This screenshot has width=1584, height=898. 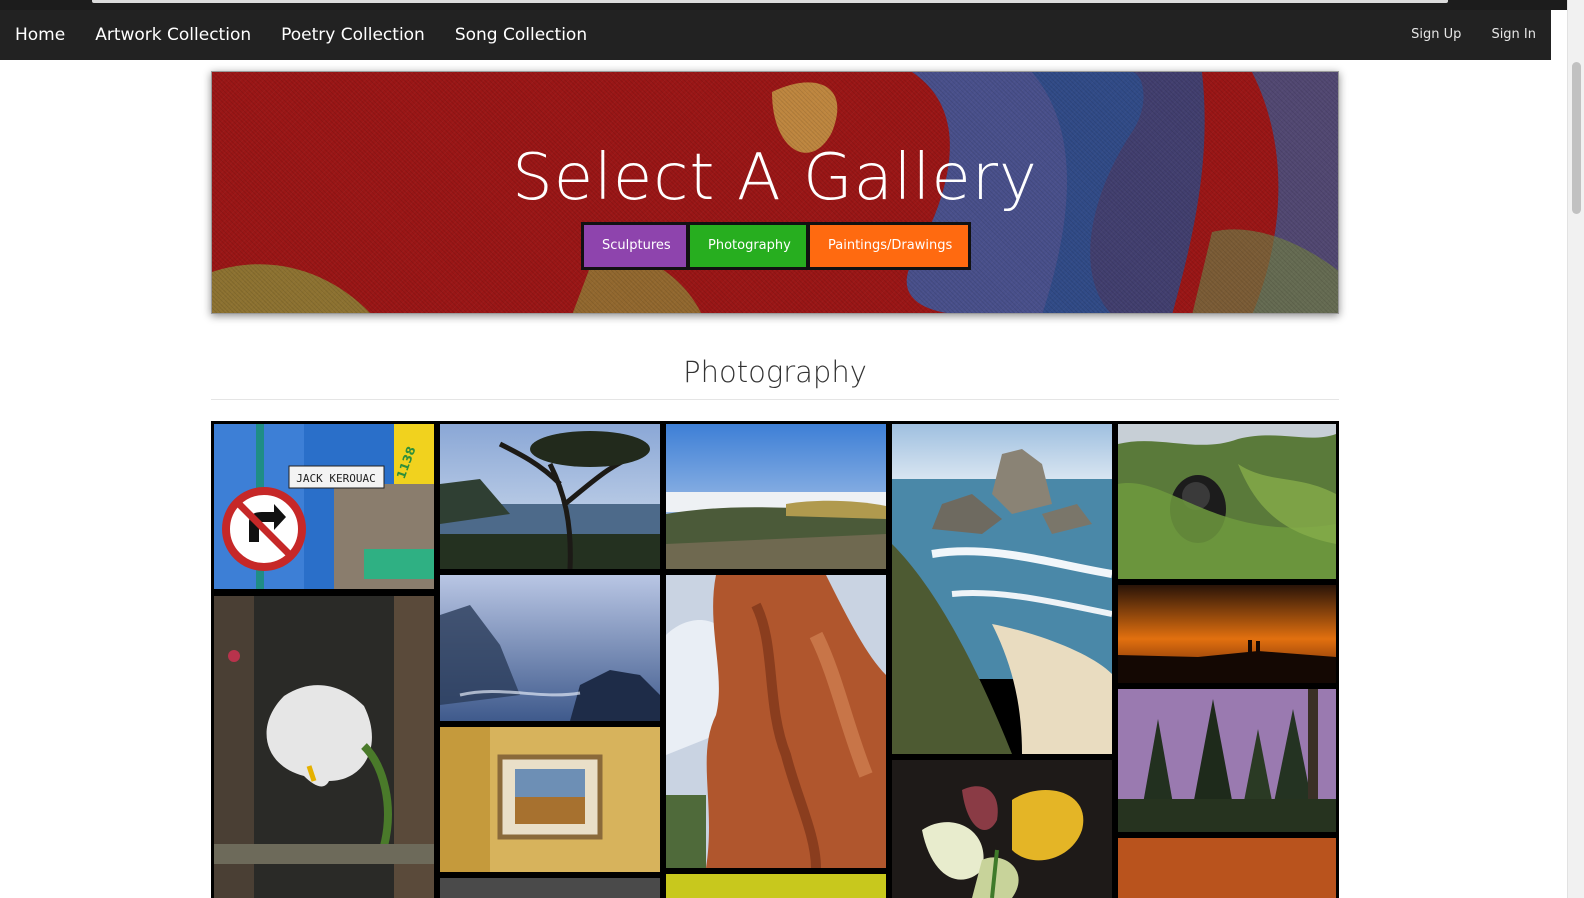 I want to click on browser-top-strip, so click(x=792, y=5).